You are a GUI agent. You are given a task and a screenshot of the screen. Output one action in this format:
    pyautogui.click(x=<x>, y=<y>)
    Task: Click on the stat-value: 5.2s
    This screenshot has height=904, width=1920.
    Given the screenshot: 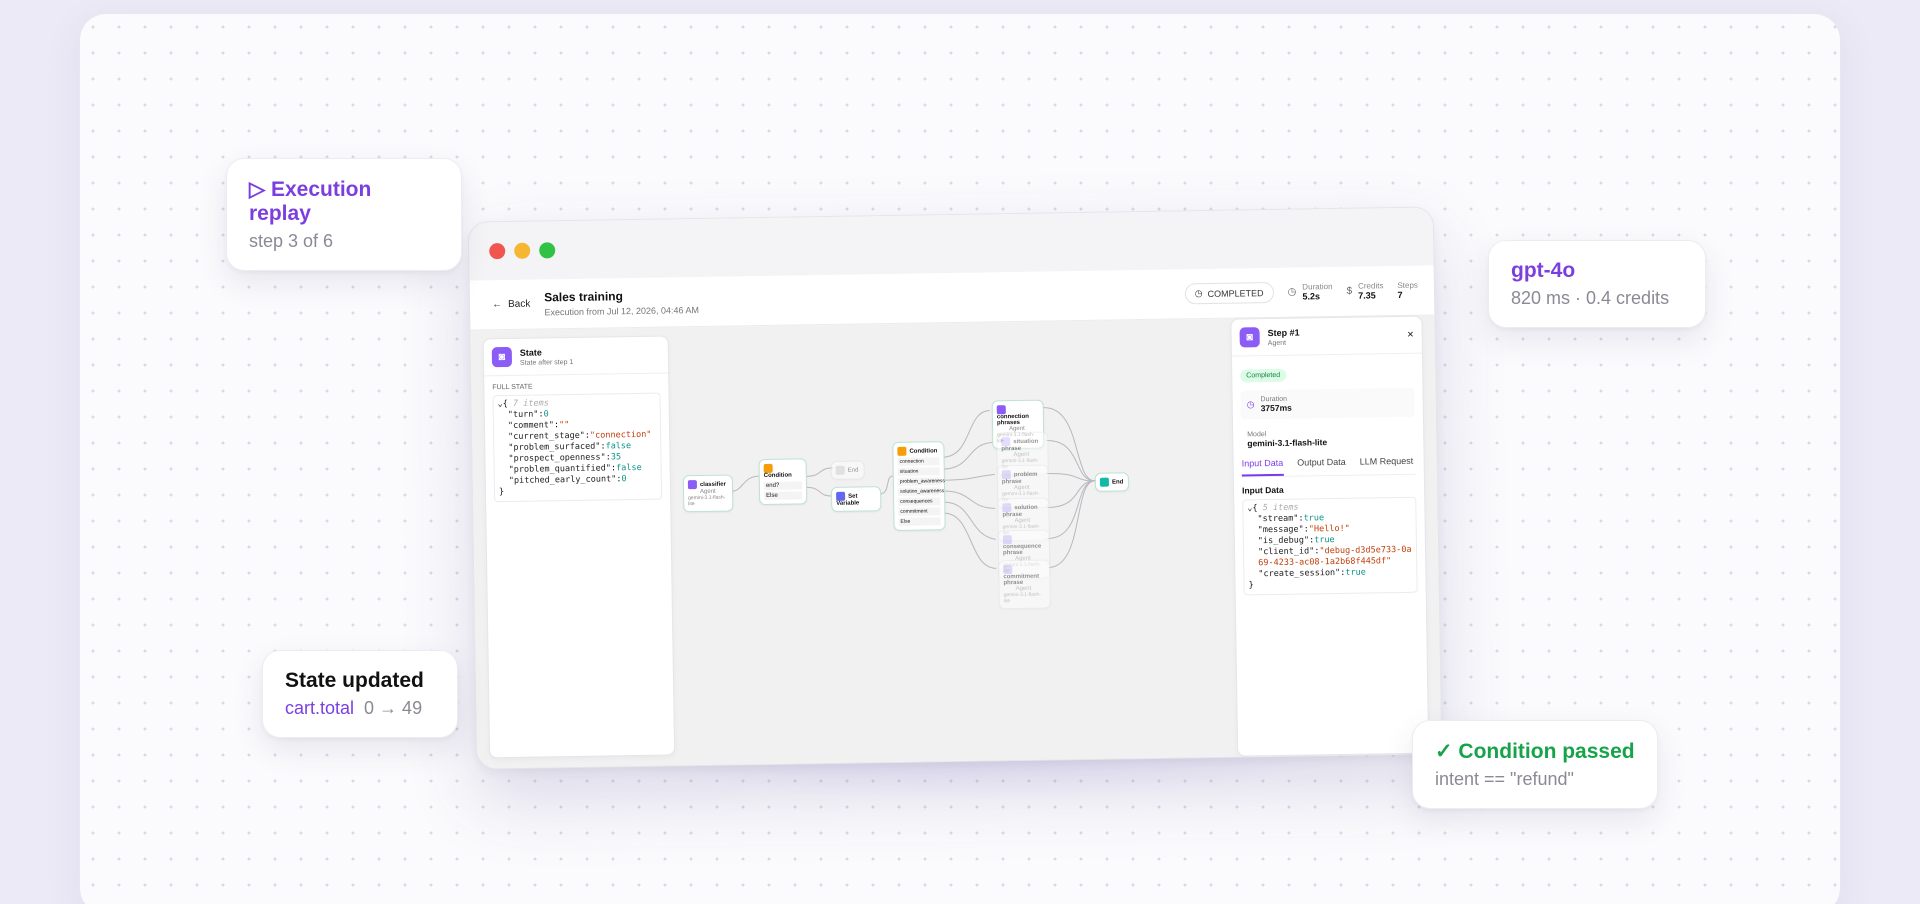 What is the action you would take?
    pyautogui.click(x=1311, y=296)
    